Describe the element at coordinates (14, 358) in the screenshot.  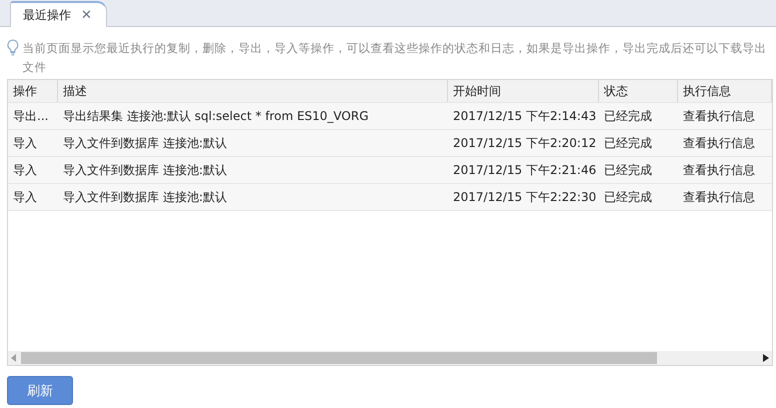
I see `scroll-left-icon` at that location.